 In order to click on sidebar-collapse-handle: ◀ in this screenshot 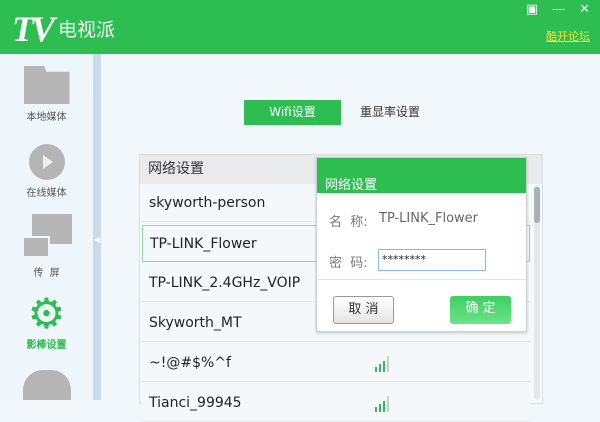, I will do `click(97, 227)`.